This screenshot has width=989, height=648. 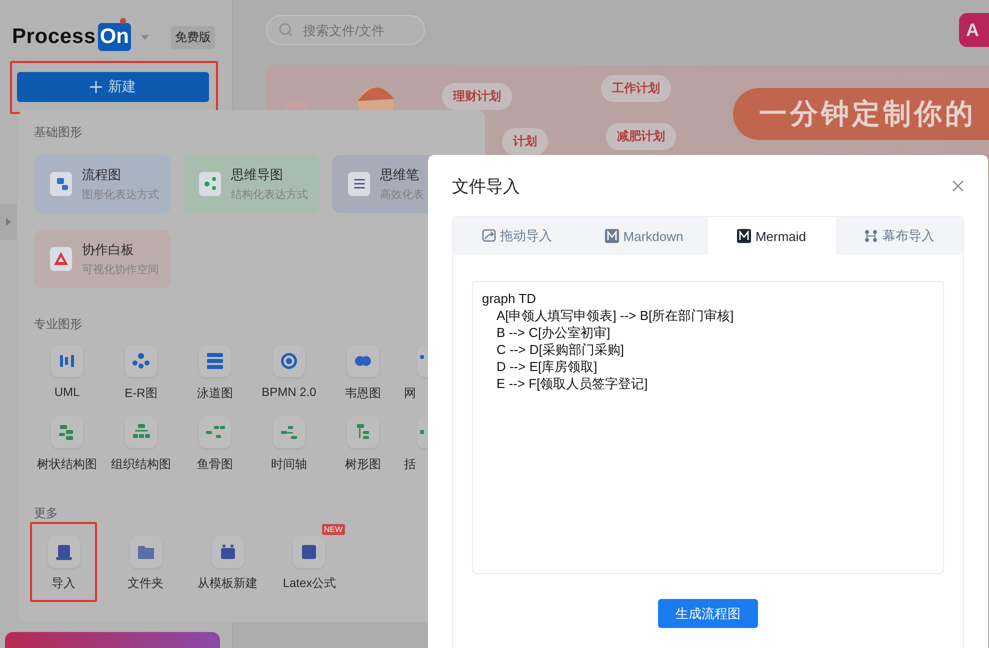 I want to click on more-item: 导入, so click(x=64, y=564).